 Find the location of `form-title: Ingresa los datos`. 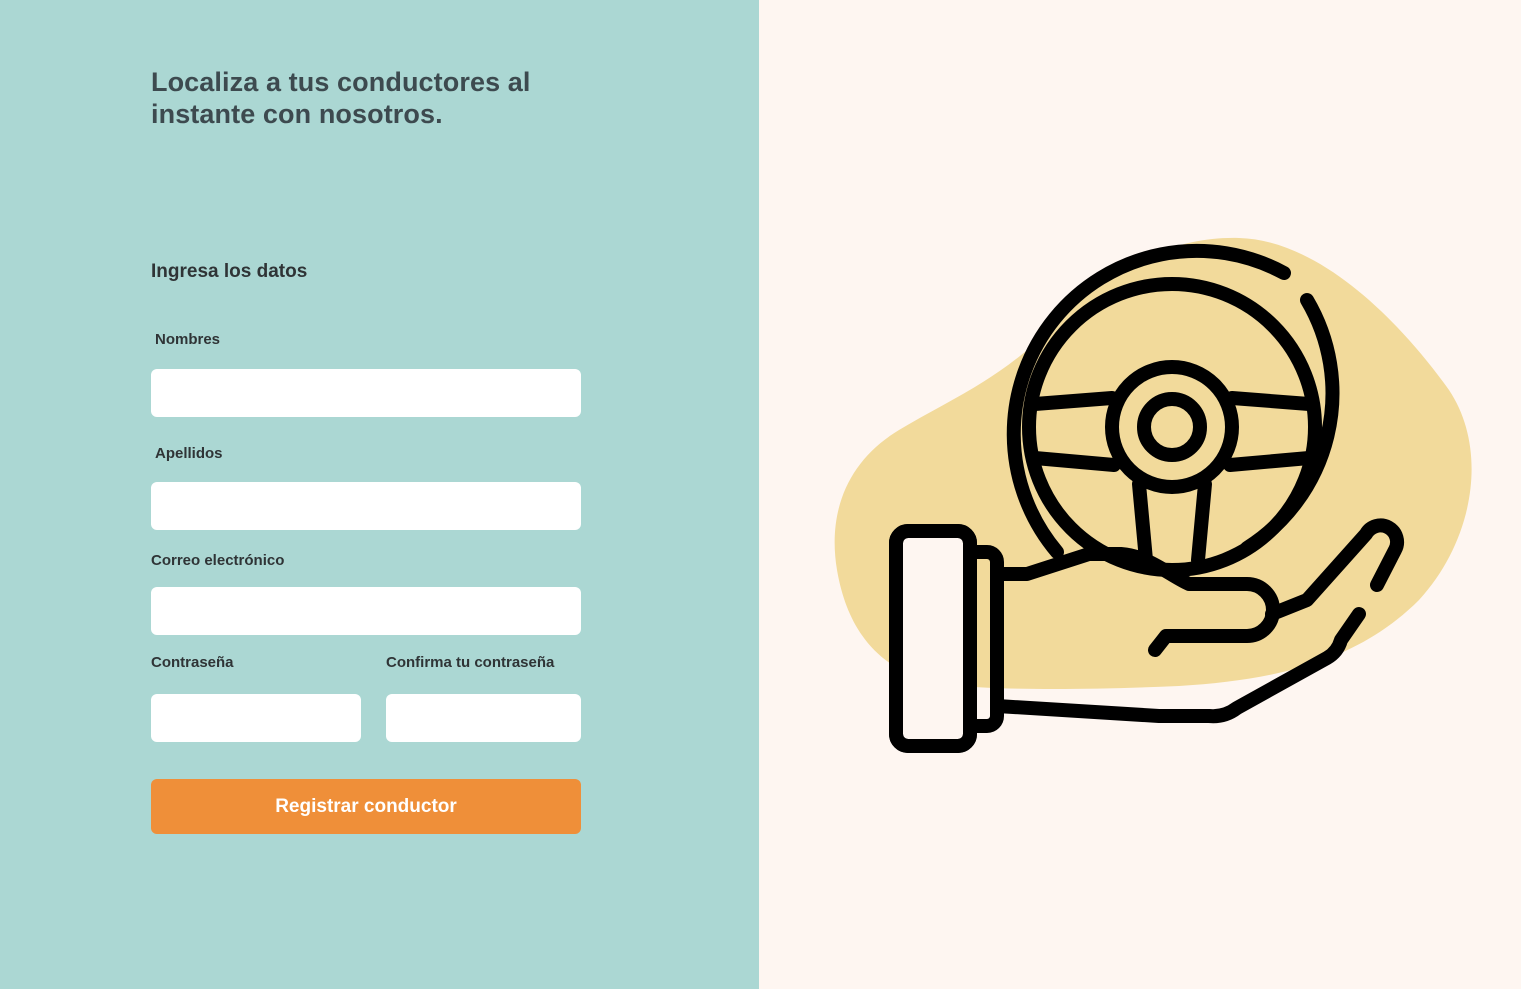

form-title: Ingresa los datos is located at coordinates (229, 271).